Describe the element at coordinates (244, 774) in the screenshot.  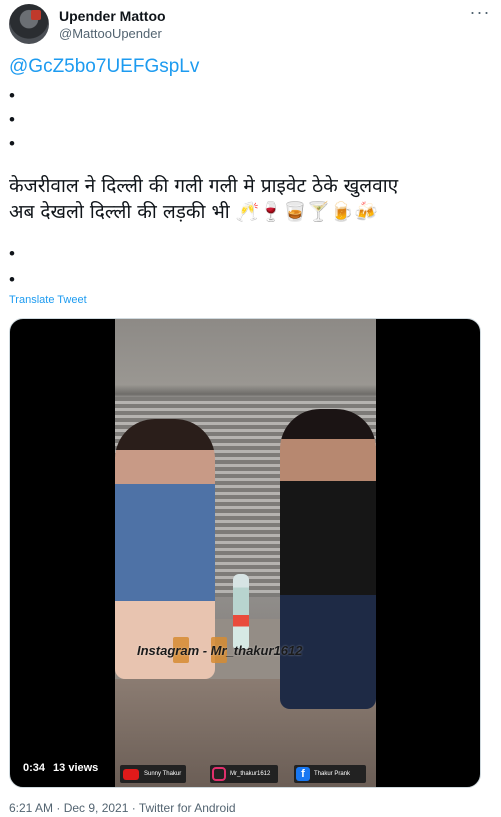
I see `instagram-tag: Mr_thakur1612` at that location.